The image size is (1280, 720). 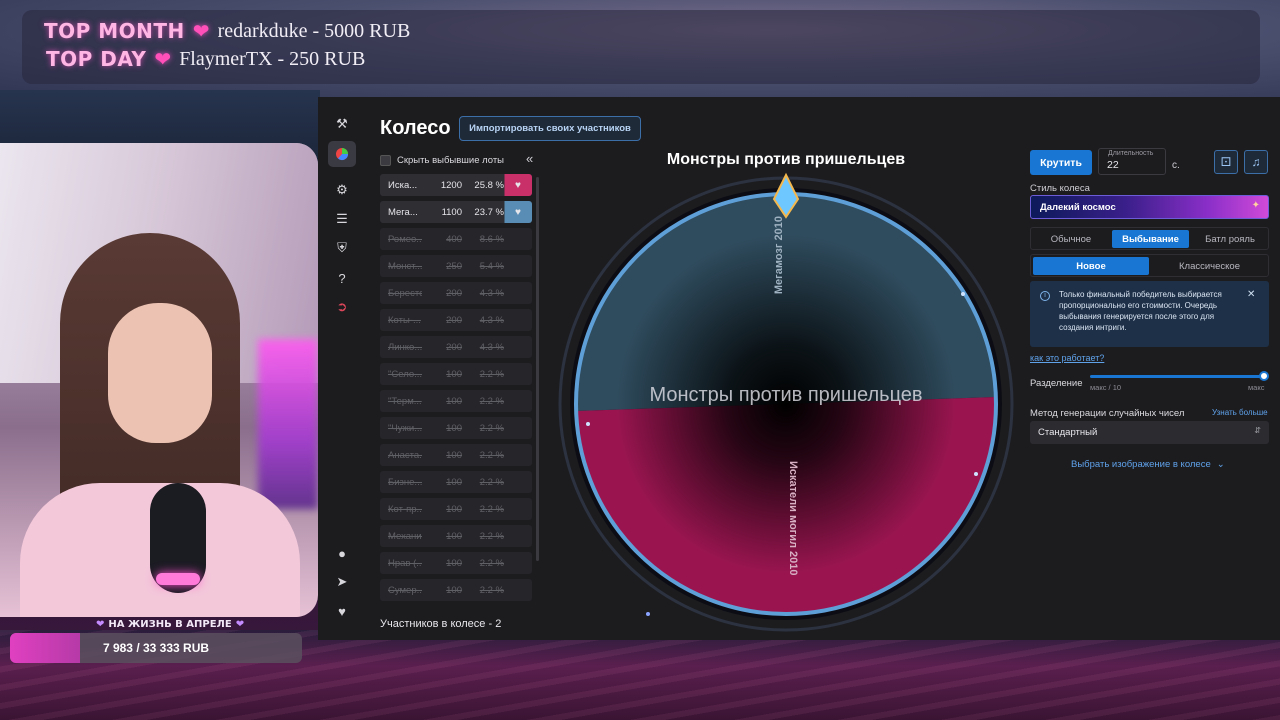 I want to click on submode-option-new: Новое, so click(x=1091, y=266).